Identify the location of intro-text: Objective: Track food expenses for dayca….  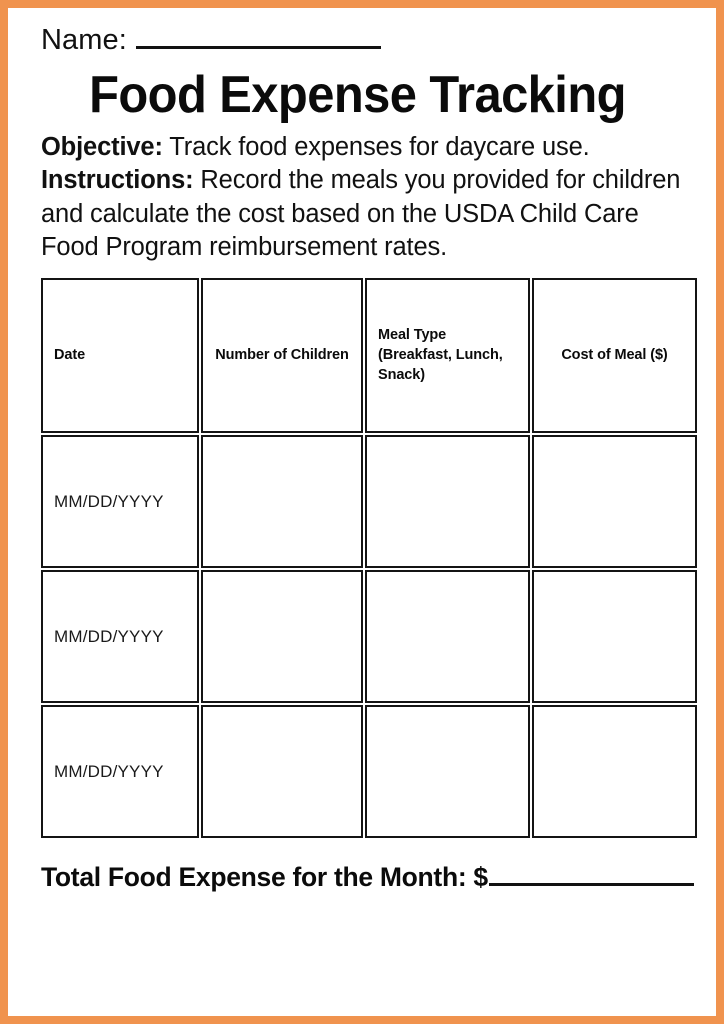
(361, 197).